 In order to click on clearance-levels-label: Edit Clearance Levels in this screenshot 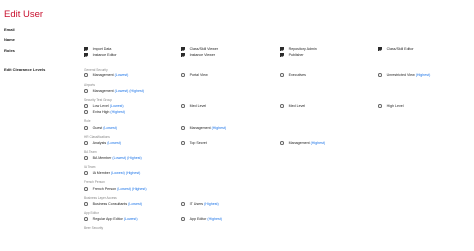, I will do `click(25, 69)`.